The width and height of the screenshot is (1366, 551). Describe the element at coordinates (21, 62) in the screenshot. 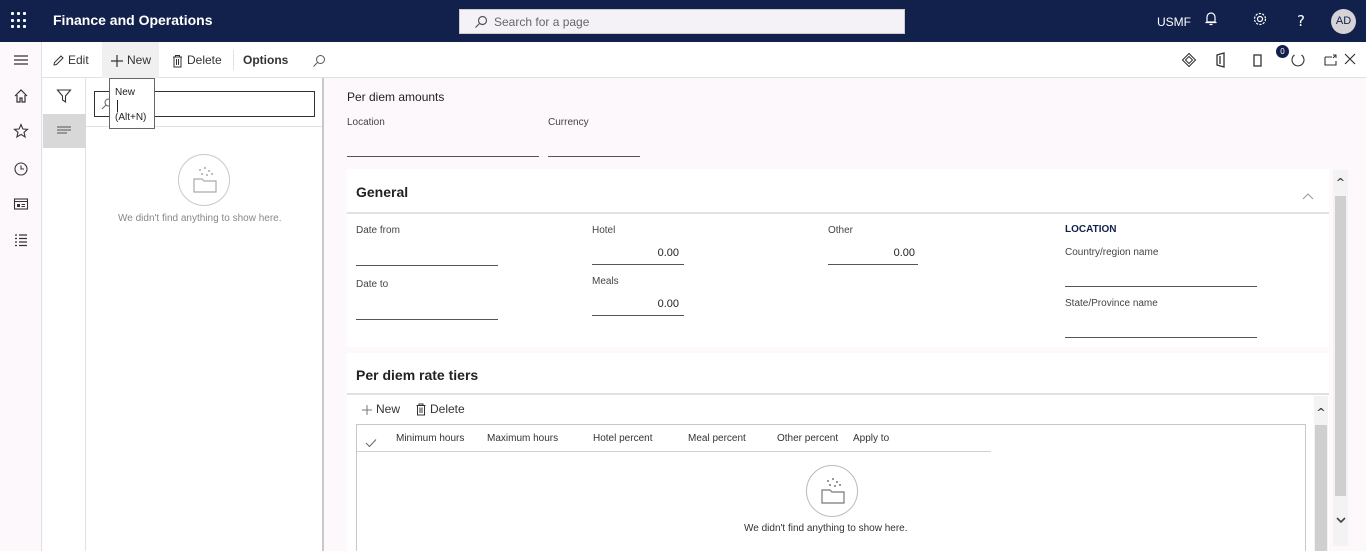

I see `hamburger-menu-icon` at that location.